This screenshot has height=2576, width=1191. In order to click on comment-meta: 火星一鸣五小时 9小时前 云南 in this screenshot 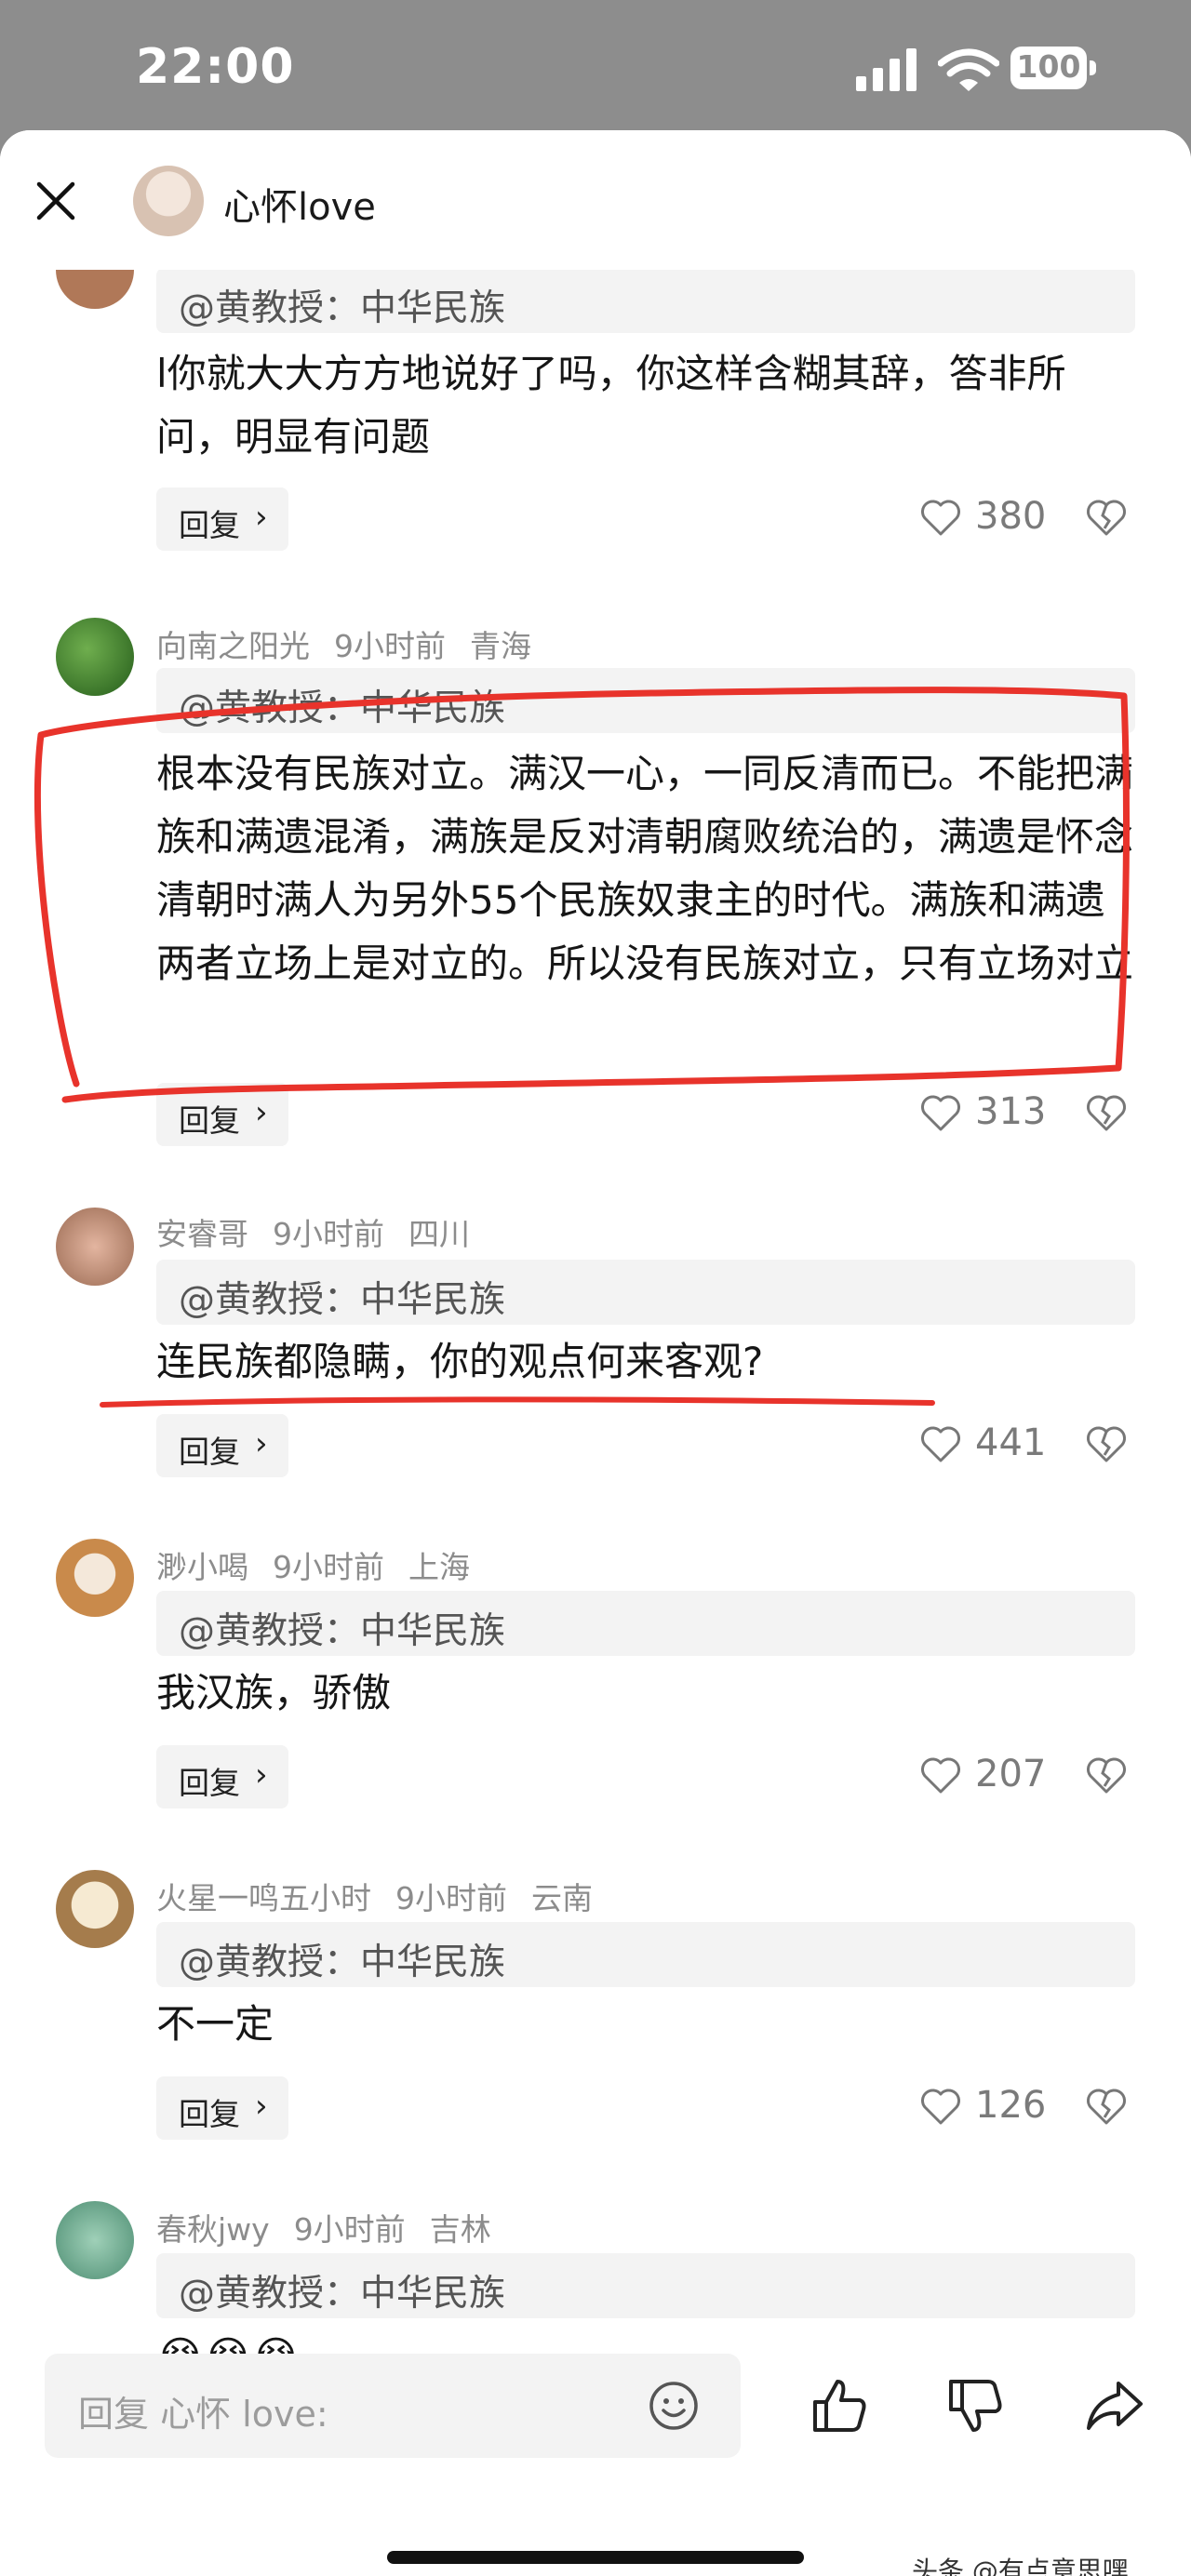, I will do `click(386, 1896)`.